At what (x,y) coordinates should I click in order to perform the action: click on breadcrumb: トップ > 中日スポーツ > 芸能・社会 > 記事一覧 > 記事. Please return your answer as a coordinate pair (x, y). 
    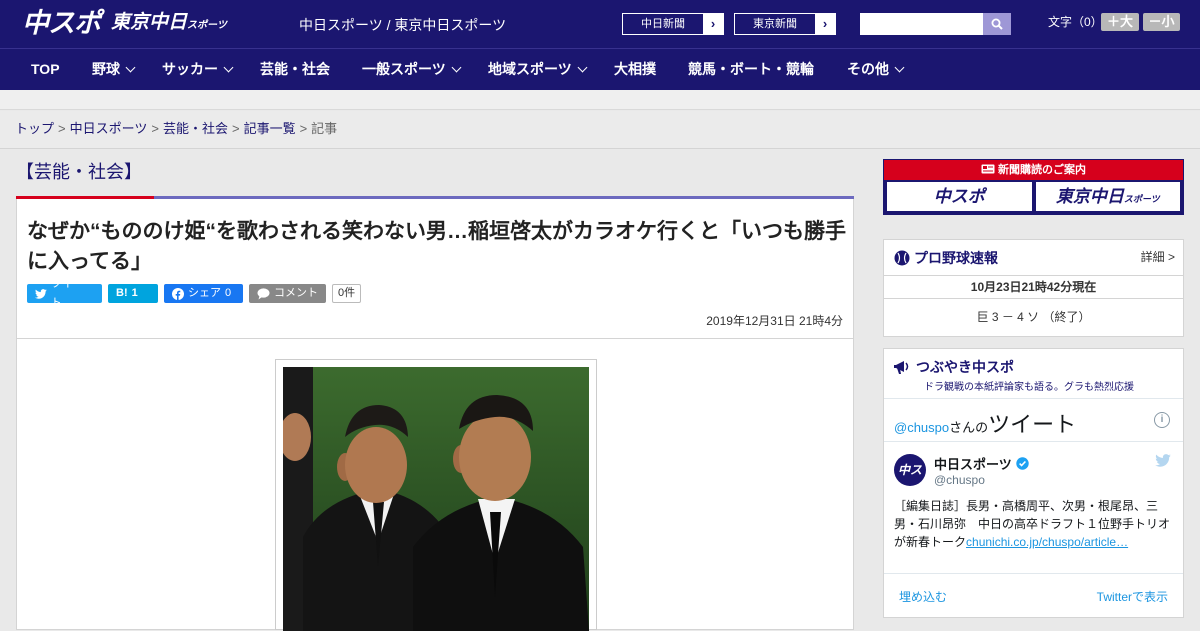
    Looking at the image, I should click on (600, 130).